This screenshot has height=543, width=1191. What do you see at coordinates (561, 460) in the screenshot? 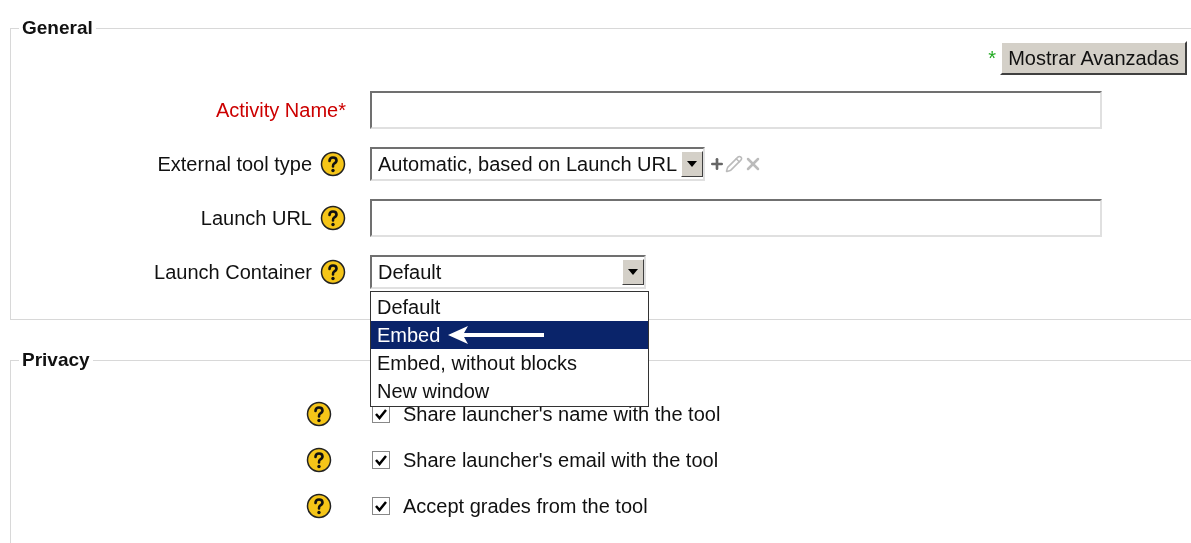
I see `checkbox-label: Share launcher's email with the tool` at bounding box center [561, 460].